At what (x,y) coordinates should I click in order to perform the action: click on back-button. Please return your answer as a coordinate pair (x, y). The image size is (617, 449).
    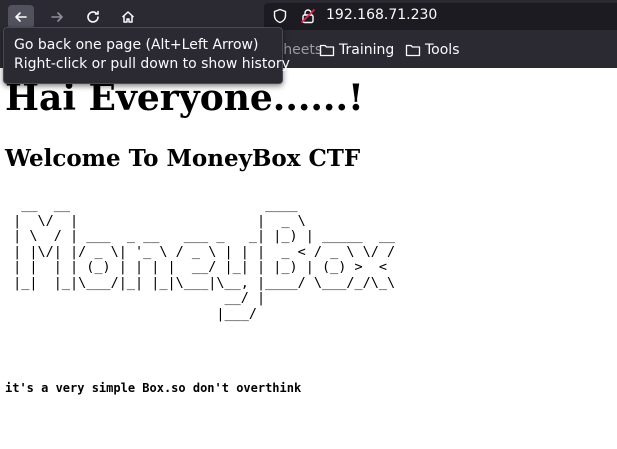
    Looking at the image, I should click on (21, 17).